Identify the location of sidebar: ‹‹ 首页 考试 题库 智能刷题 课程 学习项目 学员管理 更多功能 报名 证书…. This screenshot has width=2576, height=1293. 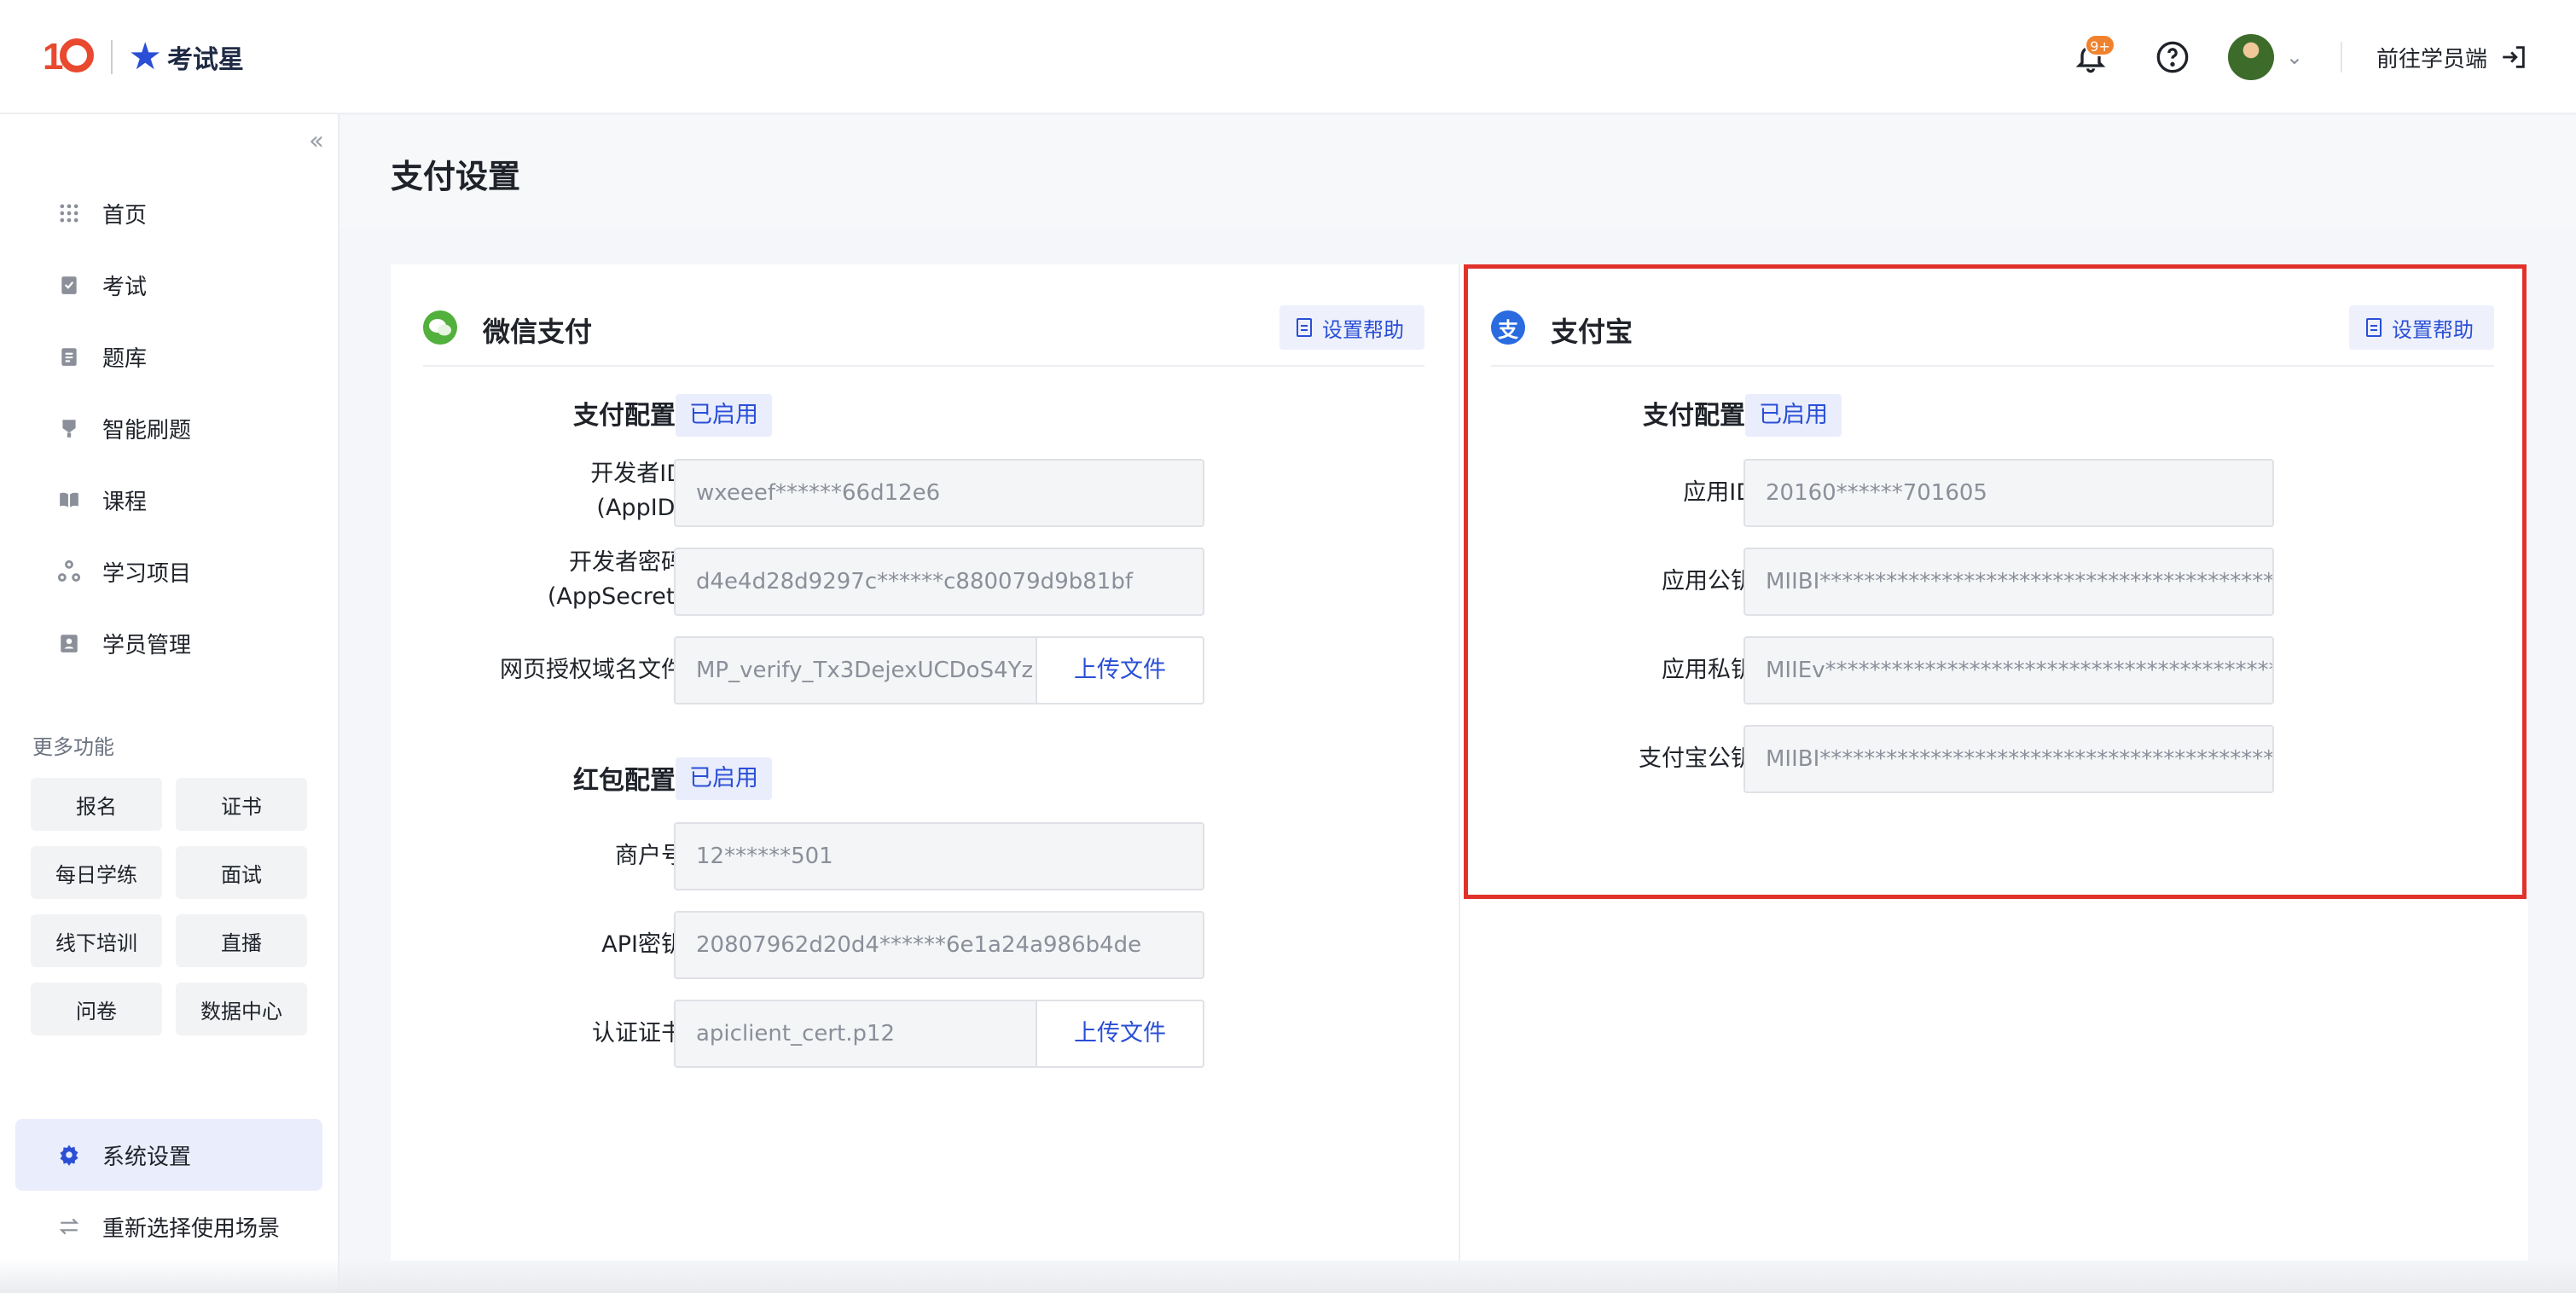
(169, 703).